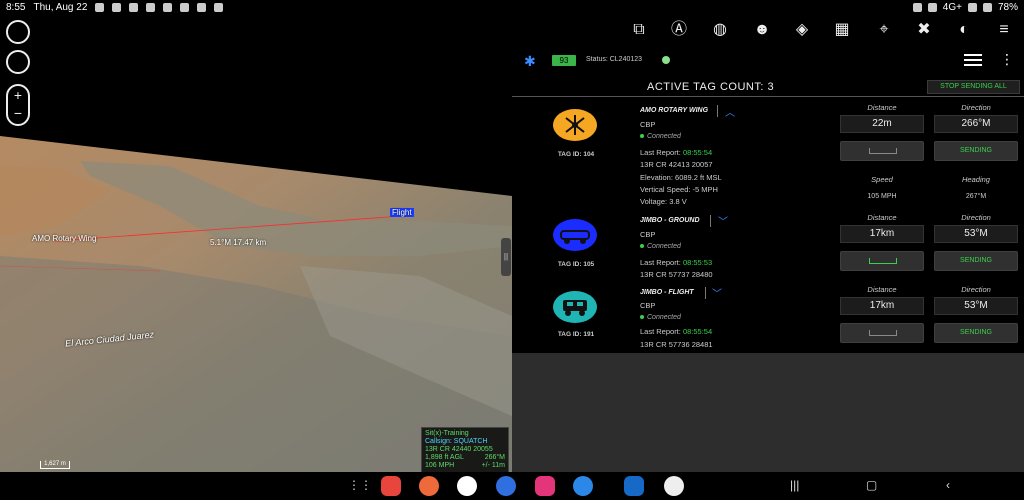  Describe the element at coordinates (18, 113) in the screenshot. I see `zoom-out-icon: −` at that location.